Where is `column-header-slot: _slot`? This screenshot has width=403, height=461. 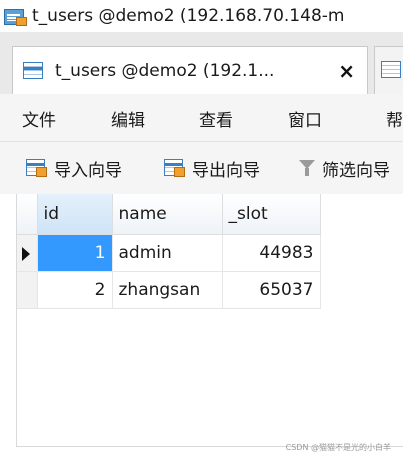 column-header-slot: _slot is located at coordinates (271, 214).